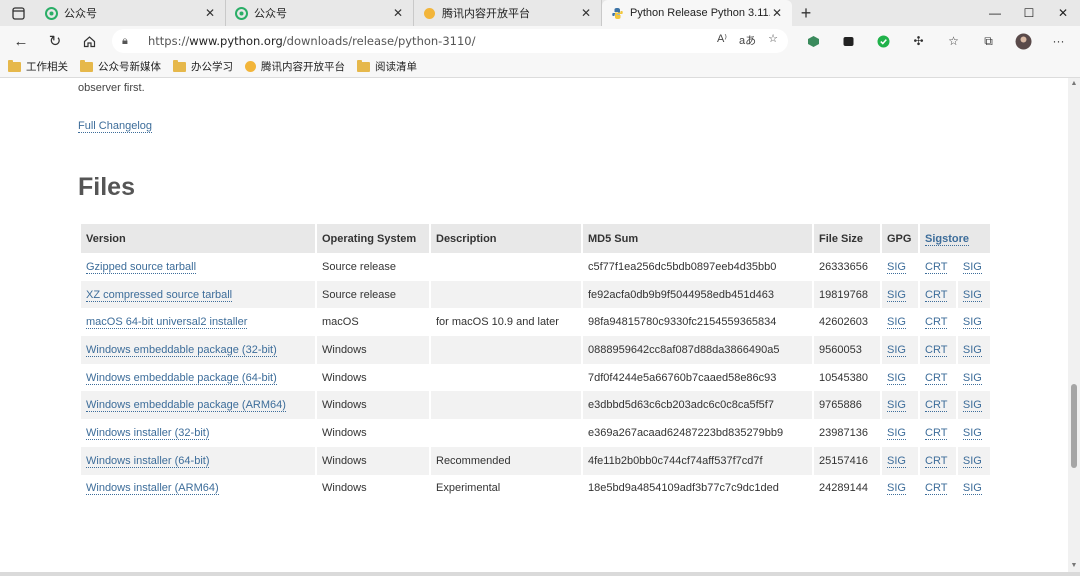 This screenshot has width=1080, height=576. I want to click on tab-wechat-1: 公众号 ✕, so click(131, 13).